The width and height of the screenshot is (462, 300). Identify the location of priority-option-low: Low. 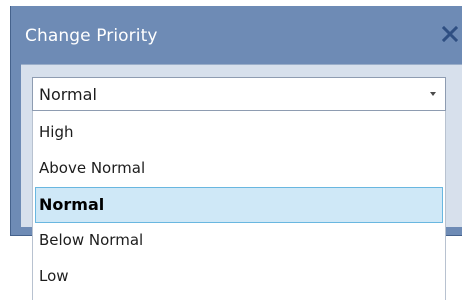
(238, 277).